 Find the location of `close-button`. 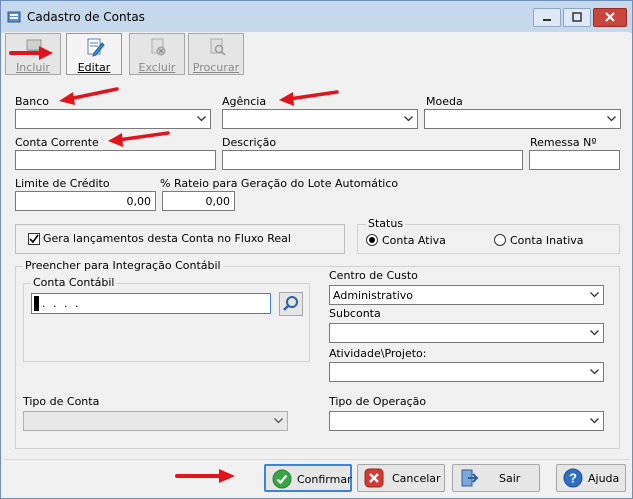

close-button is located at coordinates (610, 17).